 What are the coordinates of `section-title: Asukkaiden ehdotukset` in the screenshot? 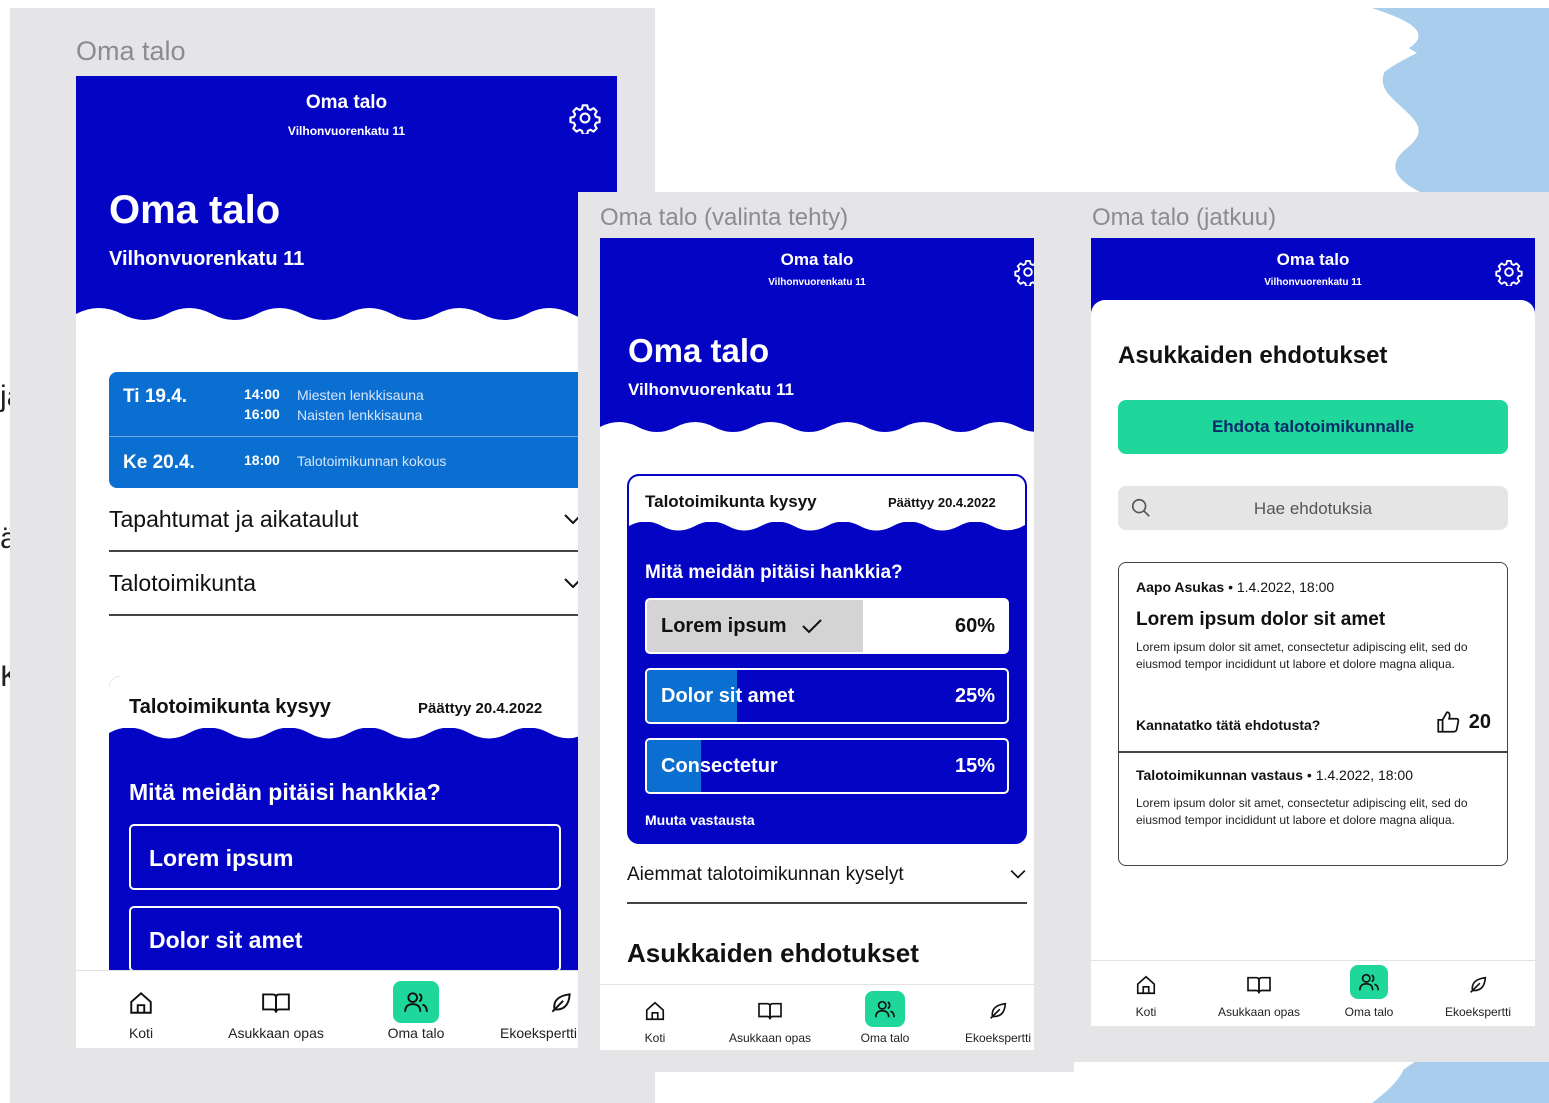 It's located at (773, 953).